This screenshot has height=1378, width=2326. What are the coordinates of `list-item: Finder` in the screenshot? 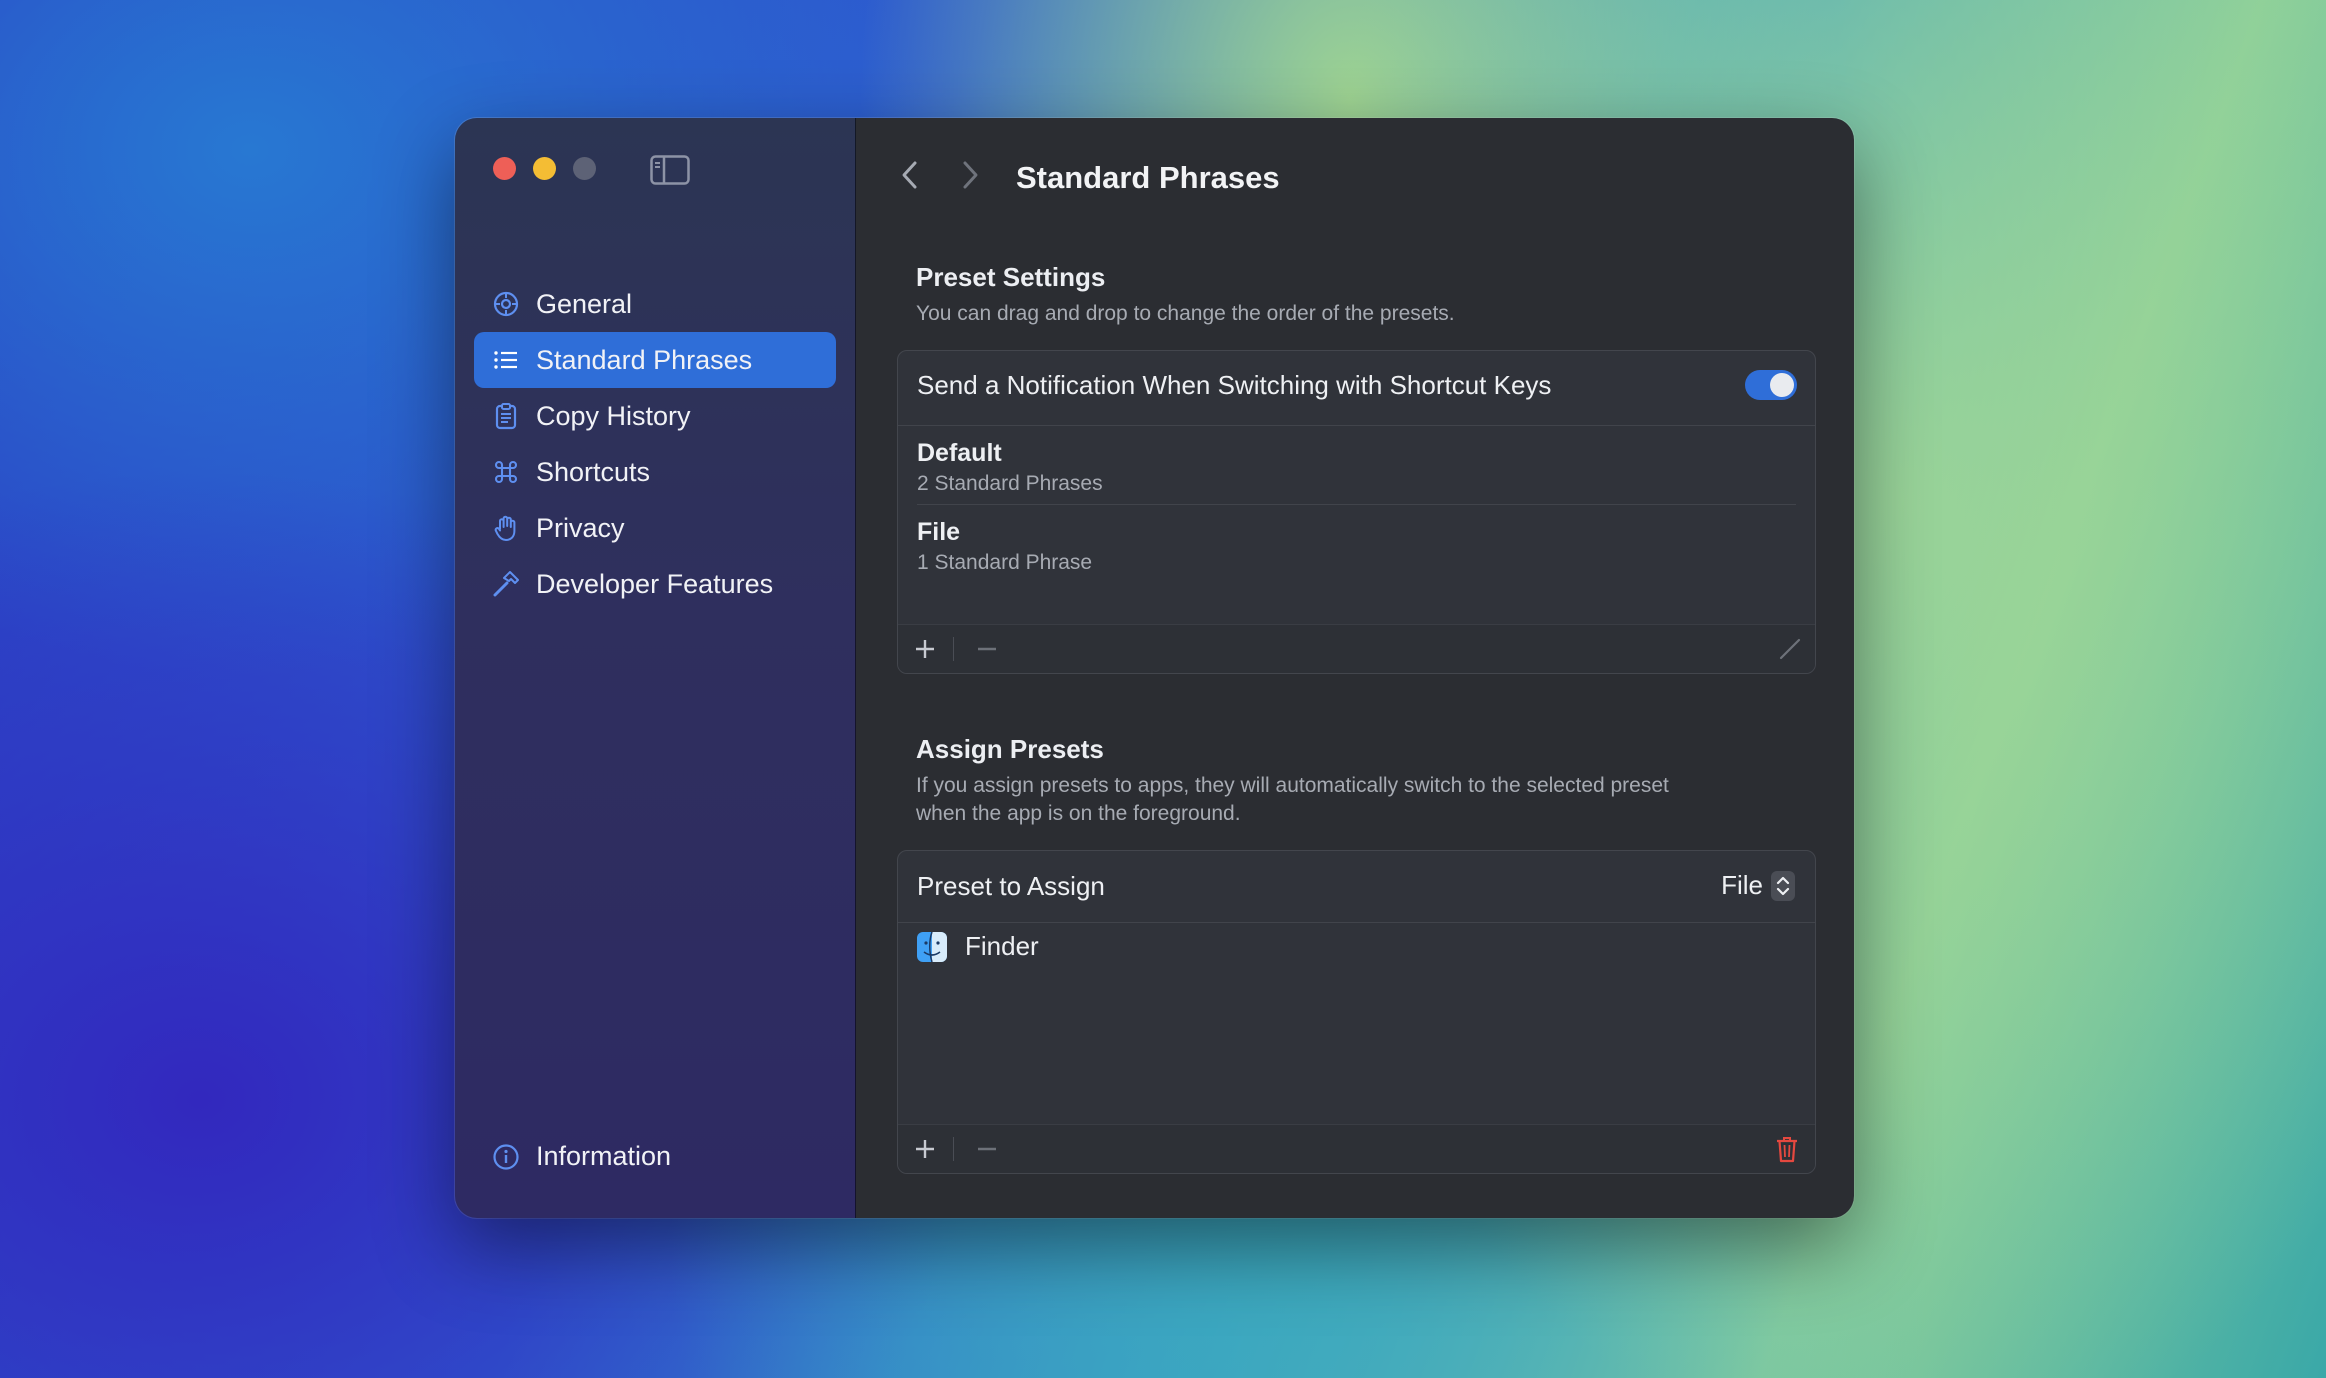 It's located at (978, 946).